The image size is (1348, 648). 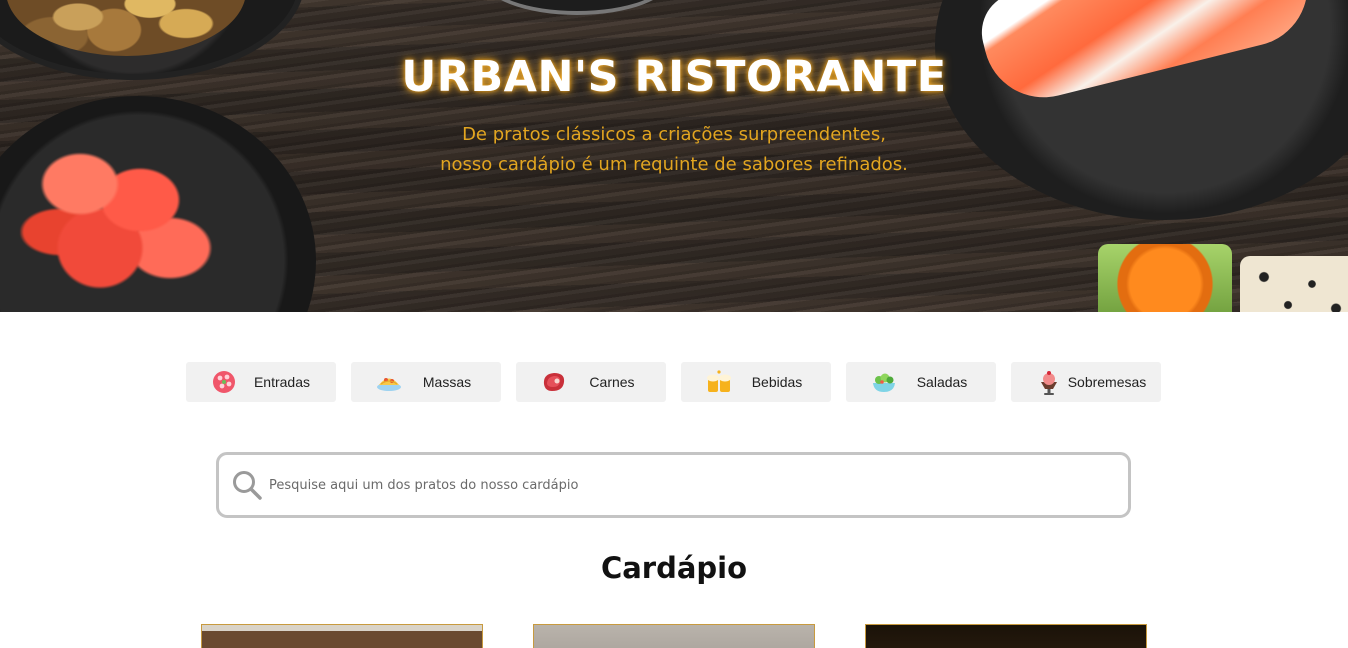 What do you see at coordinates (674, 77) in the screenshot?
I see `restaurant-title: URBAN'S RISTORANTE` at bounding box center [674, 77].